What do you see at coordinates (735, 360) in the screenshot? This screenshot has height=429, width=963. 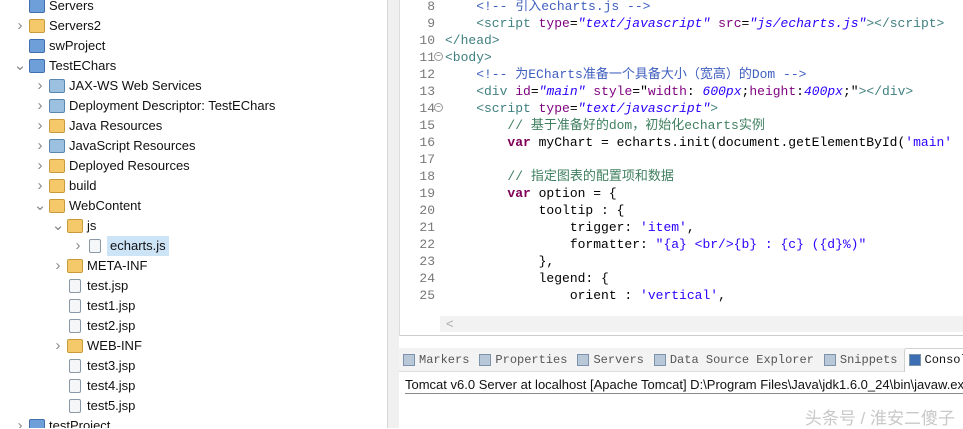 I see `tab-data-source-explorer: Data Source Explorer` at bounding box center [735, 360].